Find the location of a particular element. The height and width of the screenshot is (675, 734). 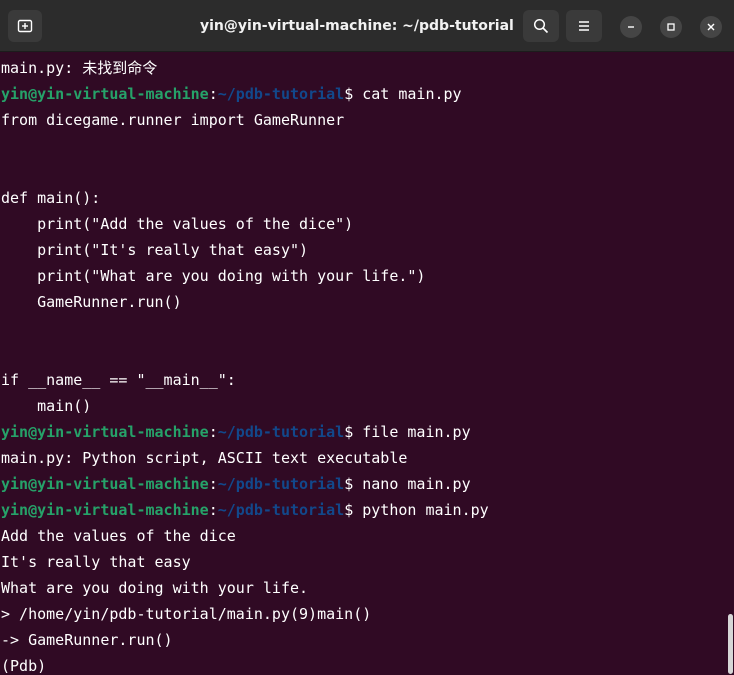

search-icon is located at coordinates (541, 26).